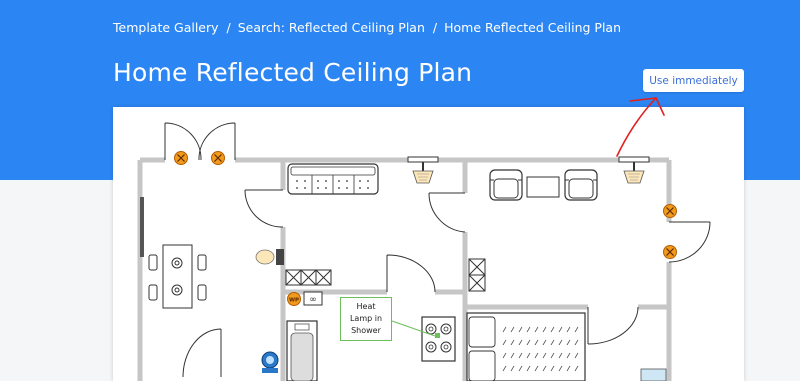  What do you see at coordinates (302, 350) in the screenshot?
I see `bathtub-icon` at bounding box center [302, 350].